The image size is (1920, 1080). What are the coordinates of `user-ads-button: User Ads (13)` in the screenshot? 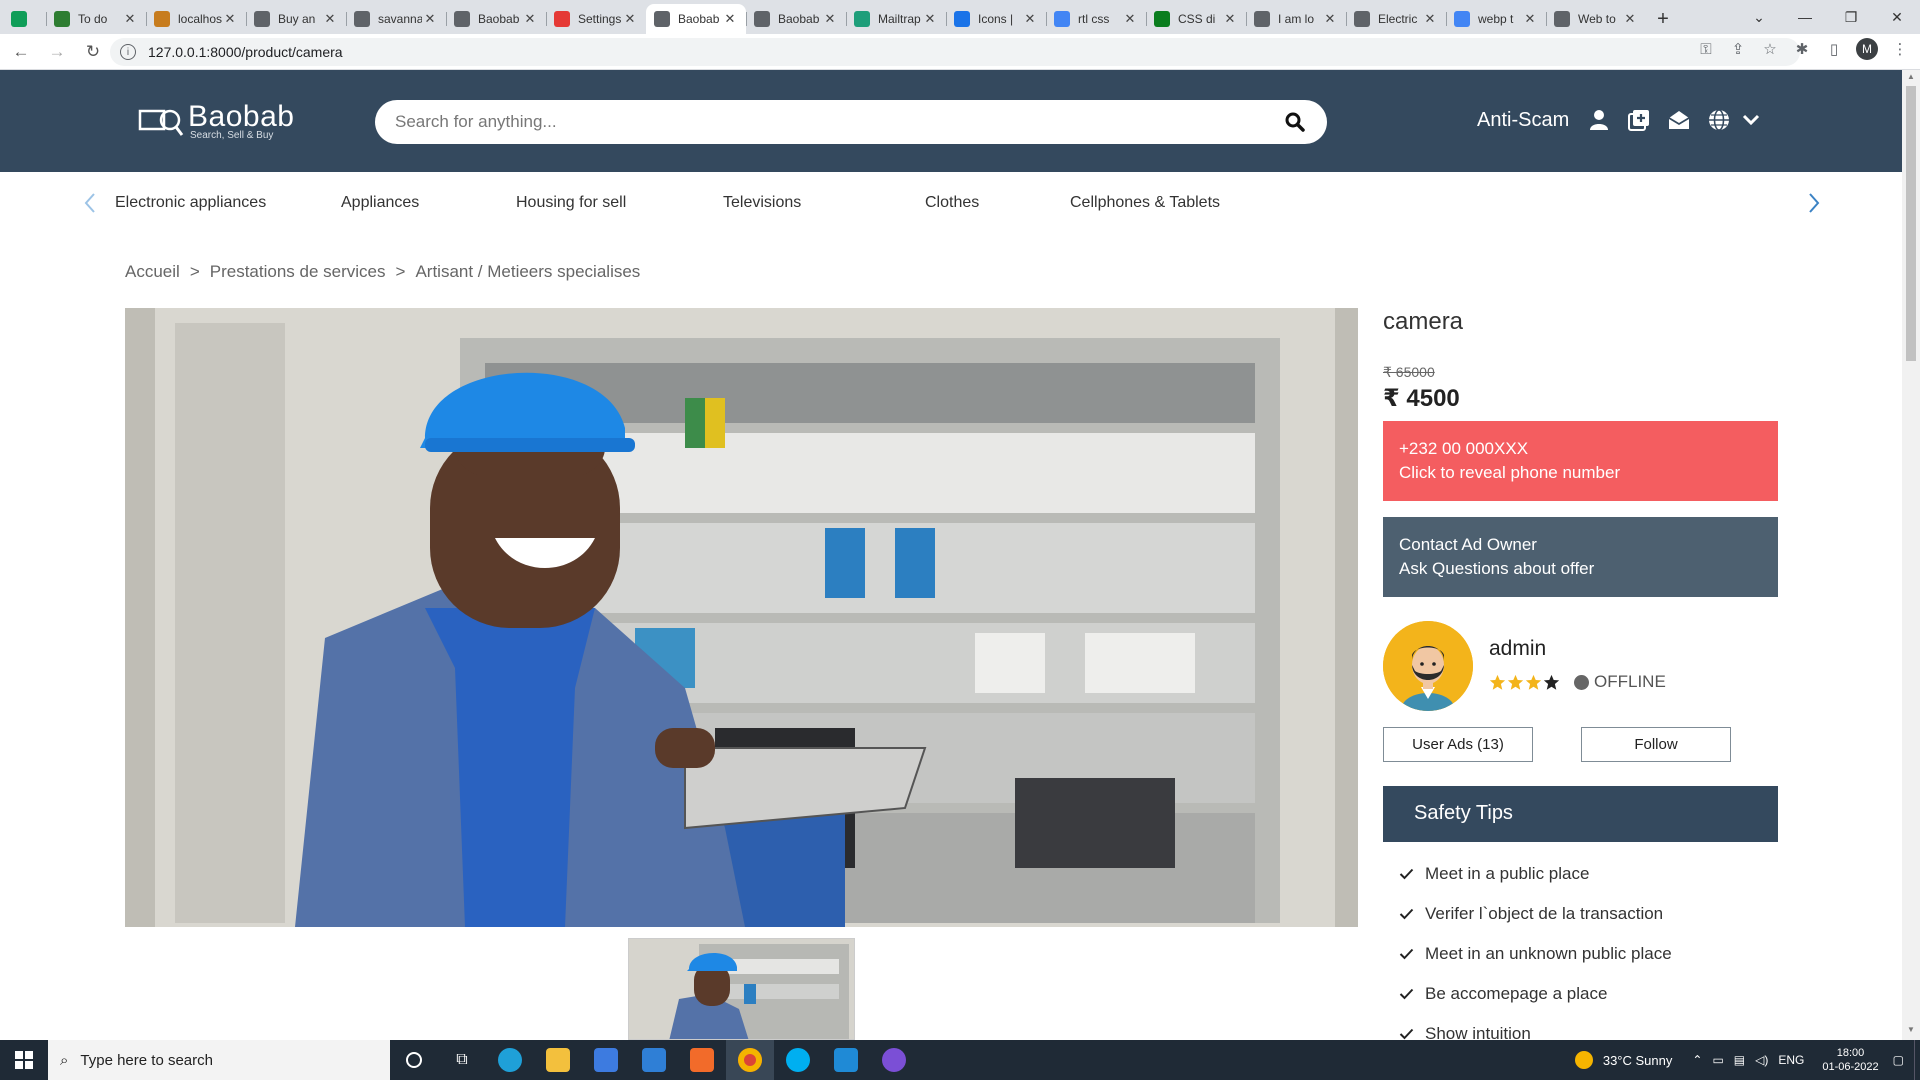 It's located at (1458, 744).